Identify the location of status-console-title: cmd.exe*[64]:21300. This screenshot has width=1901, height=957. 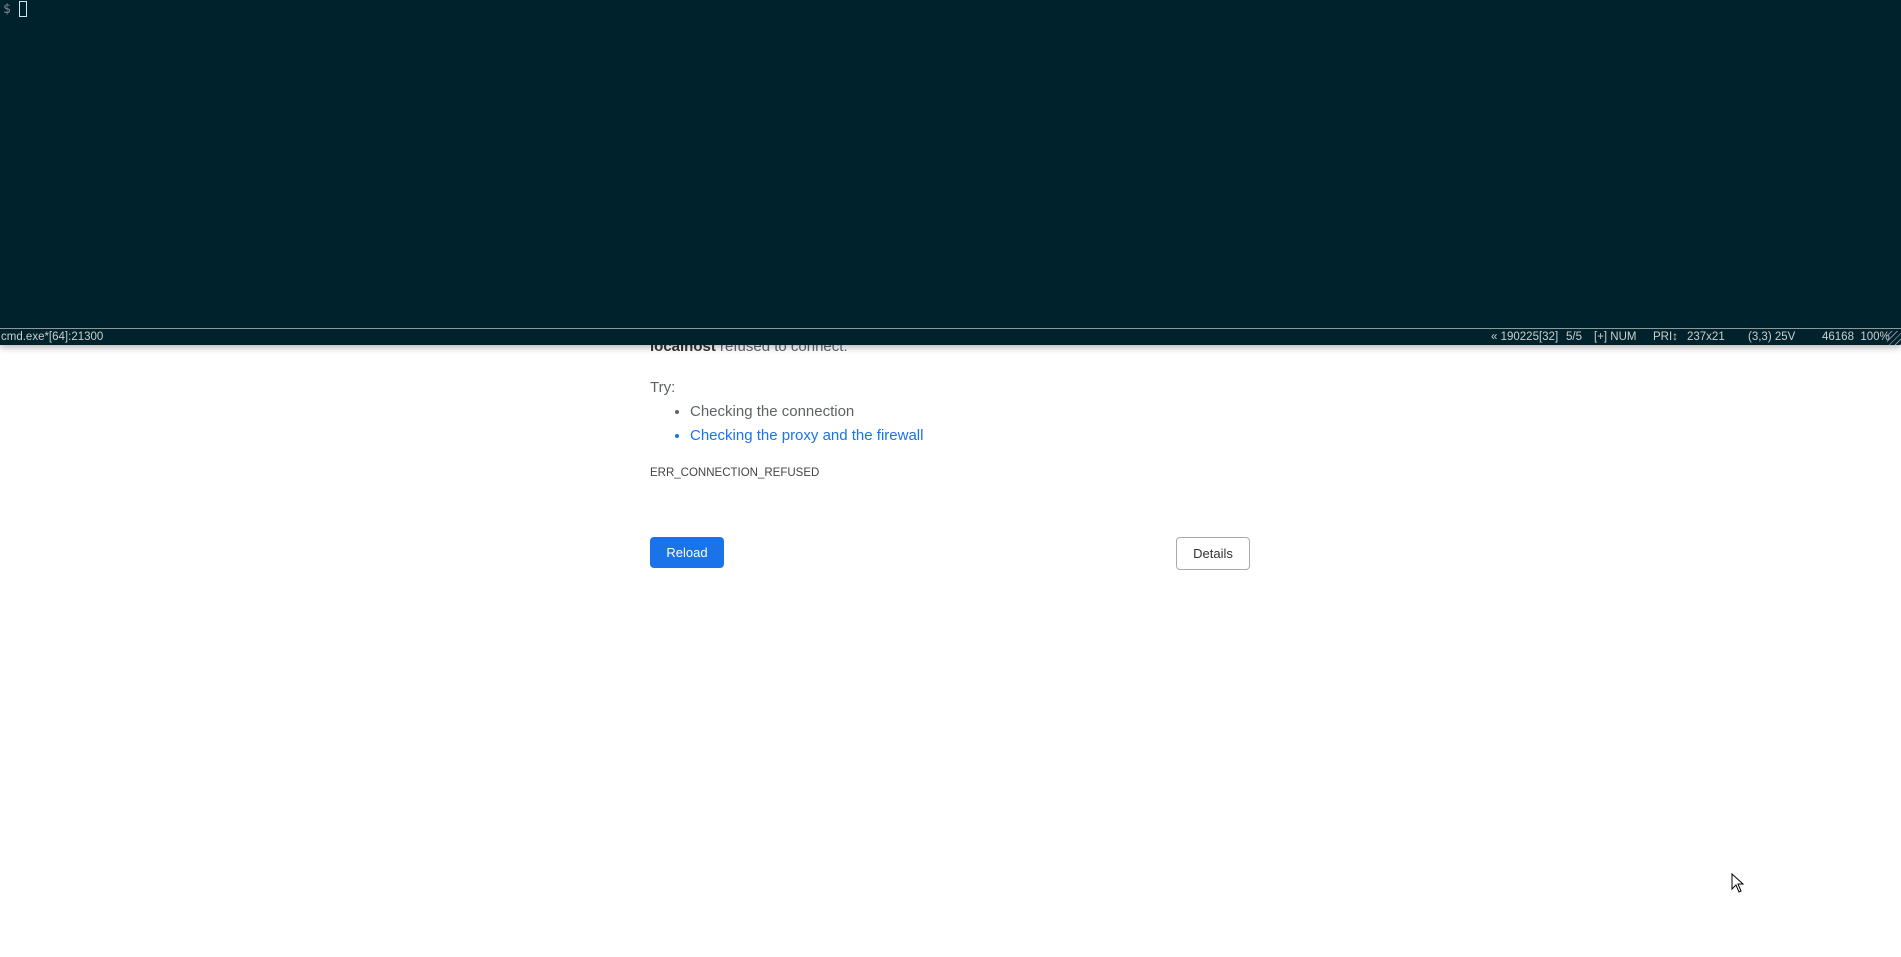
(52, 337).